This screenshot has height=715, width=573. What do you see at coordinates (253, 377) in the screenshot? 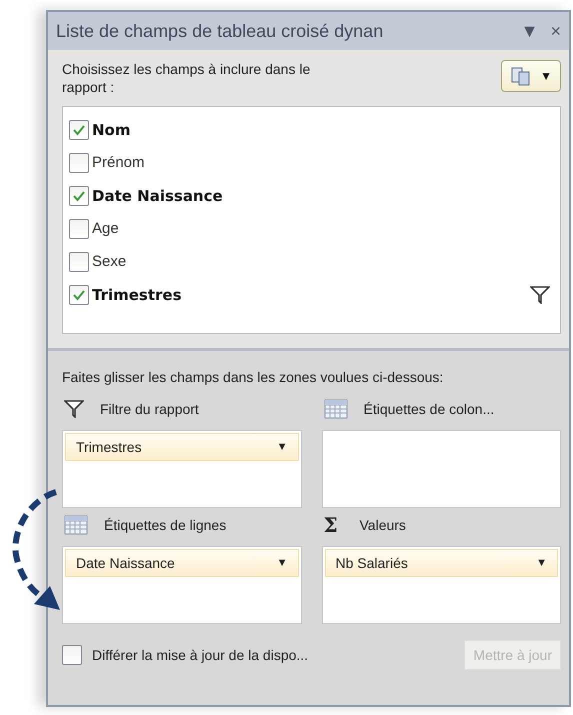
I see `instruction-text: Faites glisser les champs dans les zones voulues ci-dessous:` at bounding box center [253, 377].